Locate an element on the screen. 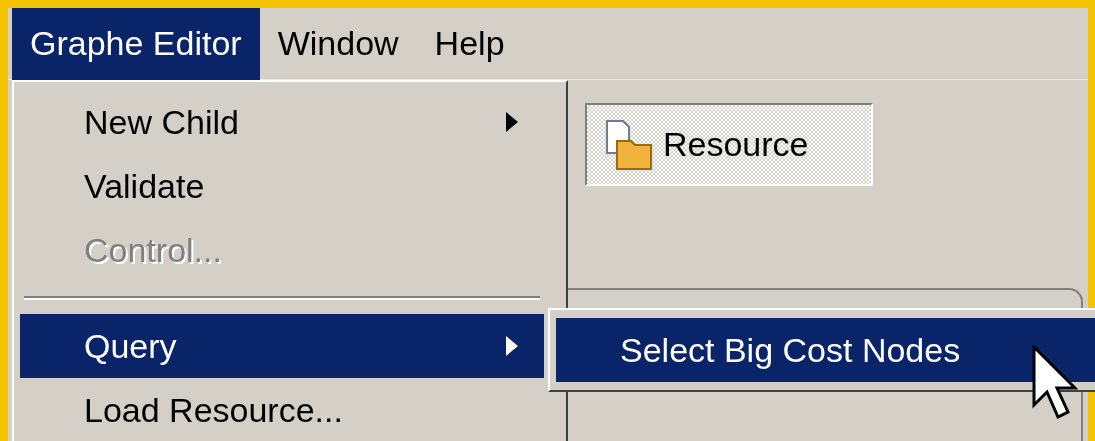 This screenshot has width=1095, height=441. menu-bar-item: Graphe Editor is located at coordinates (136, 43).